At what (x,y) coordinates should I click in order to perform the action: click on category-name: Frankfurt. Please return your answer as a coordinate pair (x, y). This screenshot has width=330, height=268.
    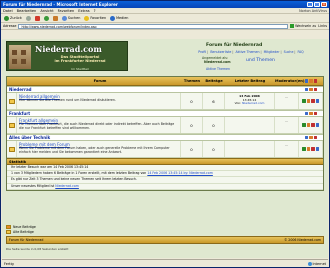
    Looking at the image, I should click on (154, 113).